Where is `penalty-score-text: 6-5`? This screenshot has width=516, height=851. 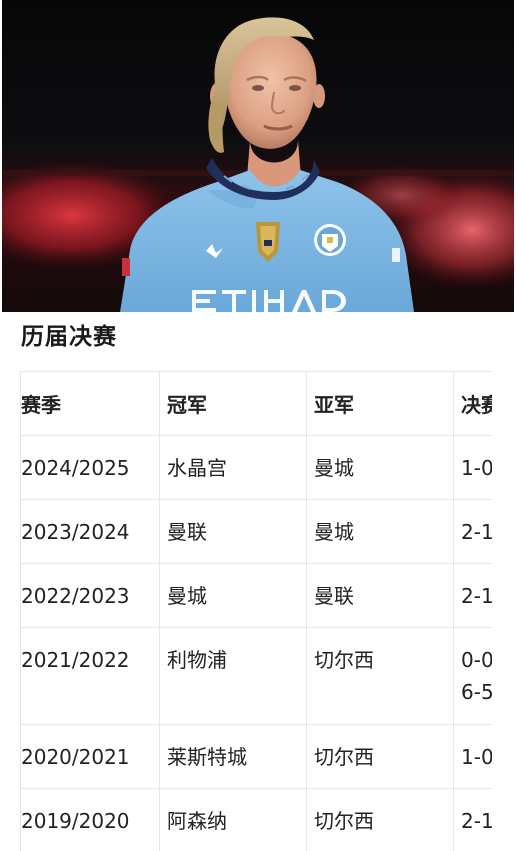 penalty-score-text: 6-5 is located at coordinates (476, 692).